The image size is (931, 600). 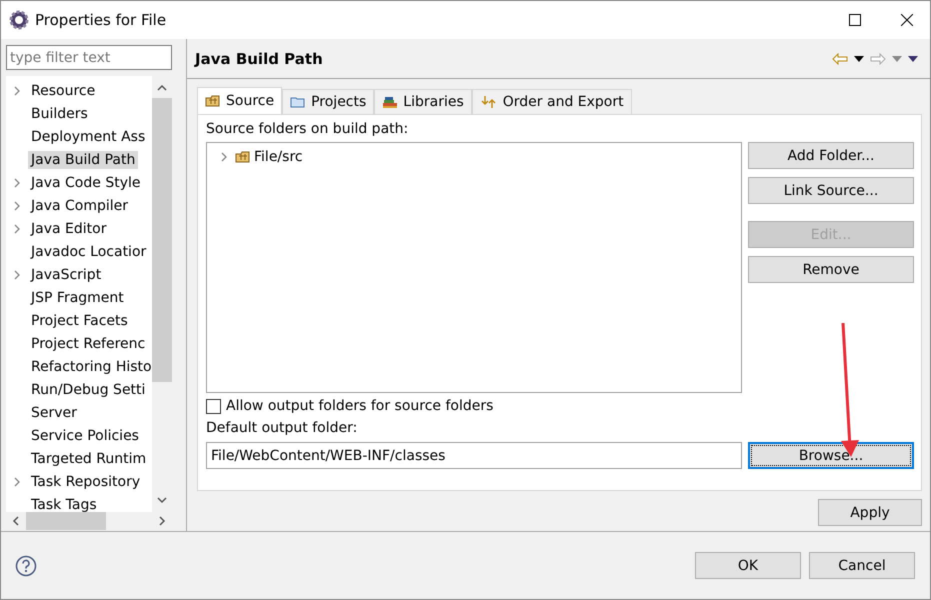 I want to click on swap-arrows-icon, so click(x=489, y=102).